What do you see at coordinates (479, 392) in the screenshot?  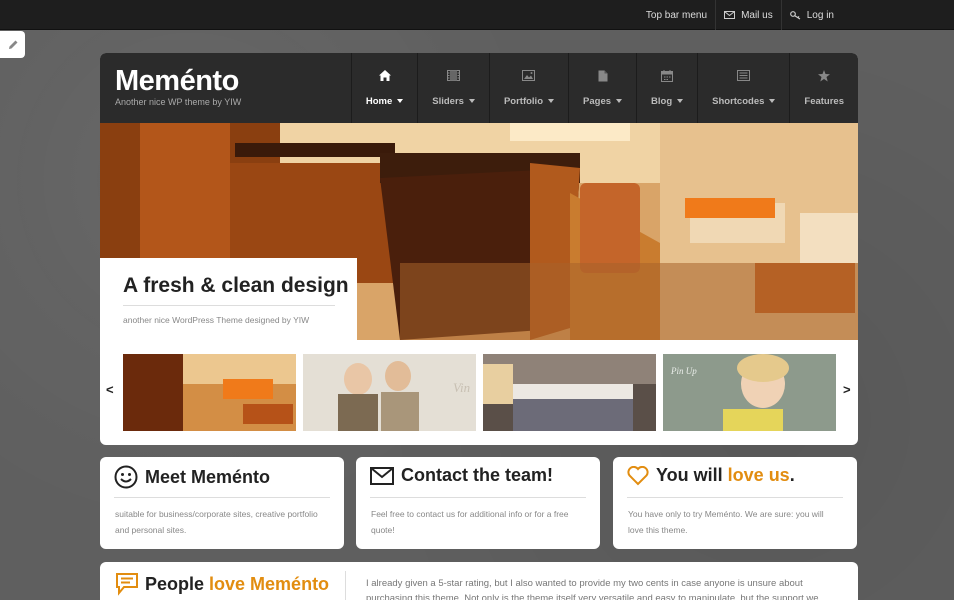 I see `thumbnail-carousel: < Vin Pin Up >` at bounding box center [479, 392].